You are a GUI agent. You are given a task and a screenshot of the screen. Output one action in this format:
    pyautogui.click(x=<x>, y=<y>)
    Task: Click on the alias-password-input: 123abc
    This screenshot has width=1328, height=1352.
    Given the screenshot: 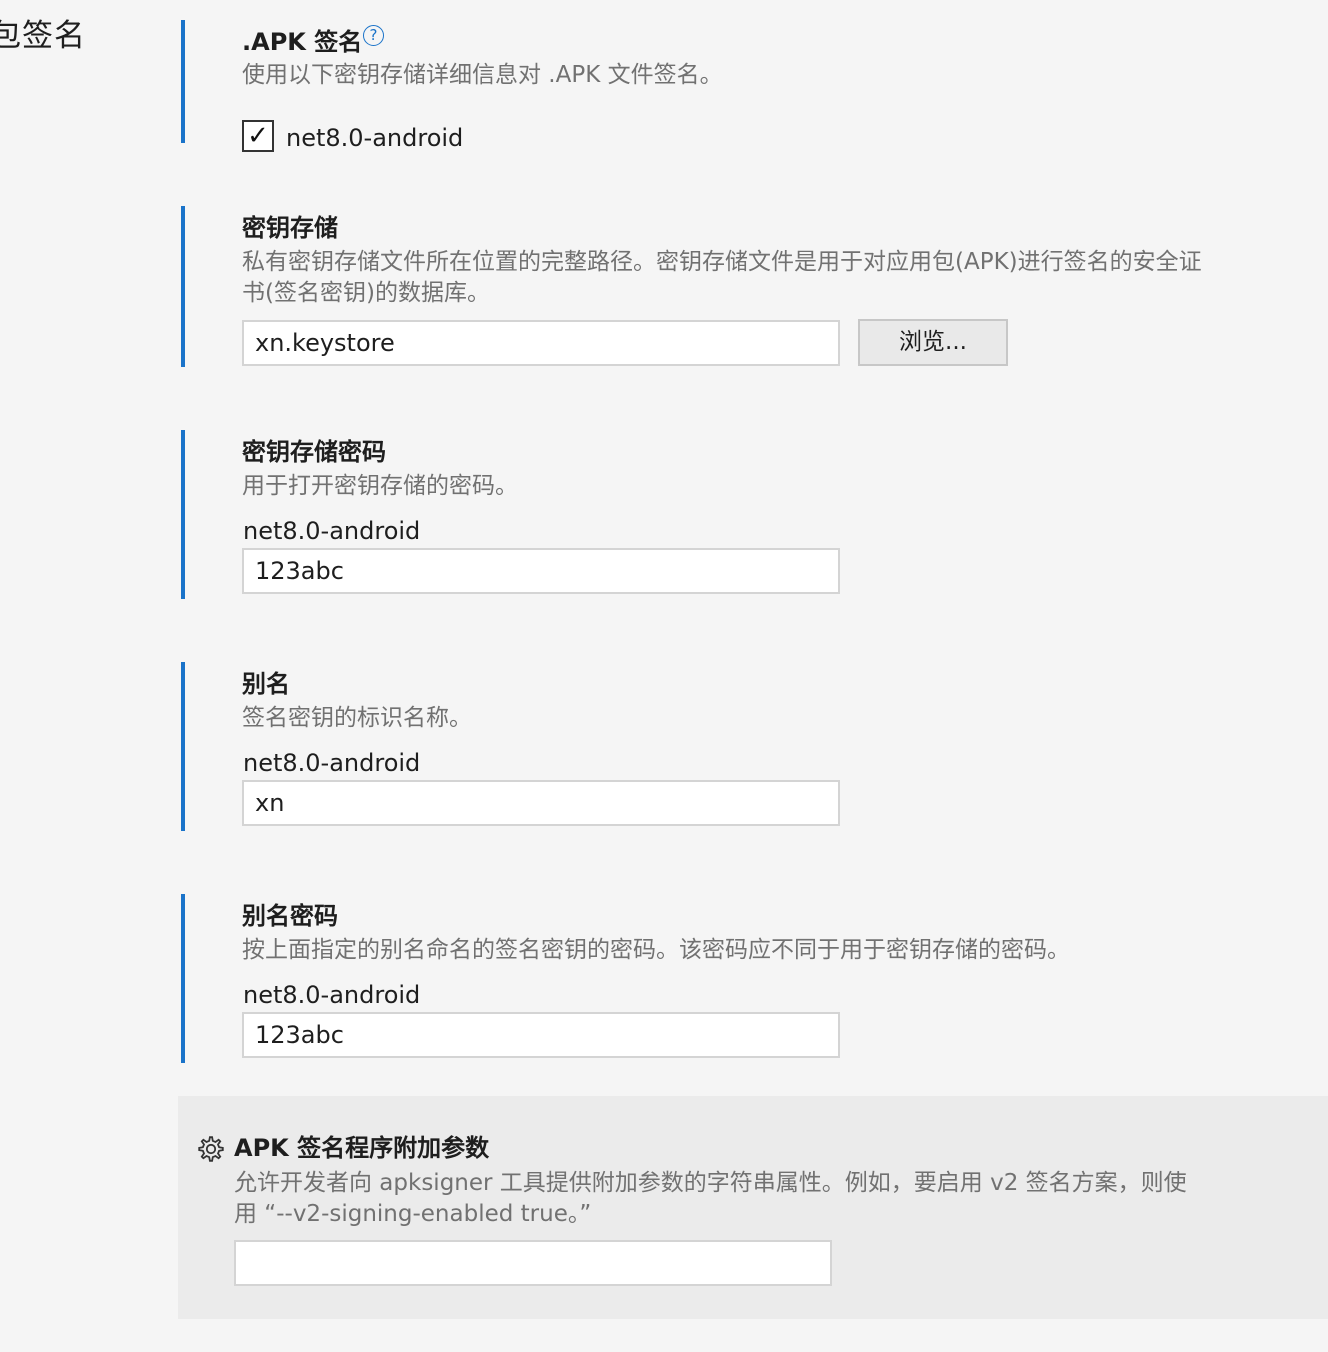 What is the action you would take?
    pyautogui.click(x=541, y=1035)
    